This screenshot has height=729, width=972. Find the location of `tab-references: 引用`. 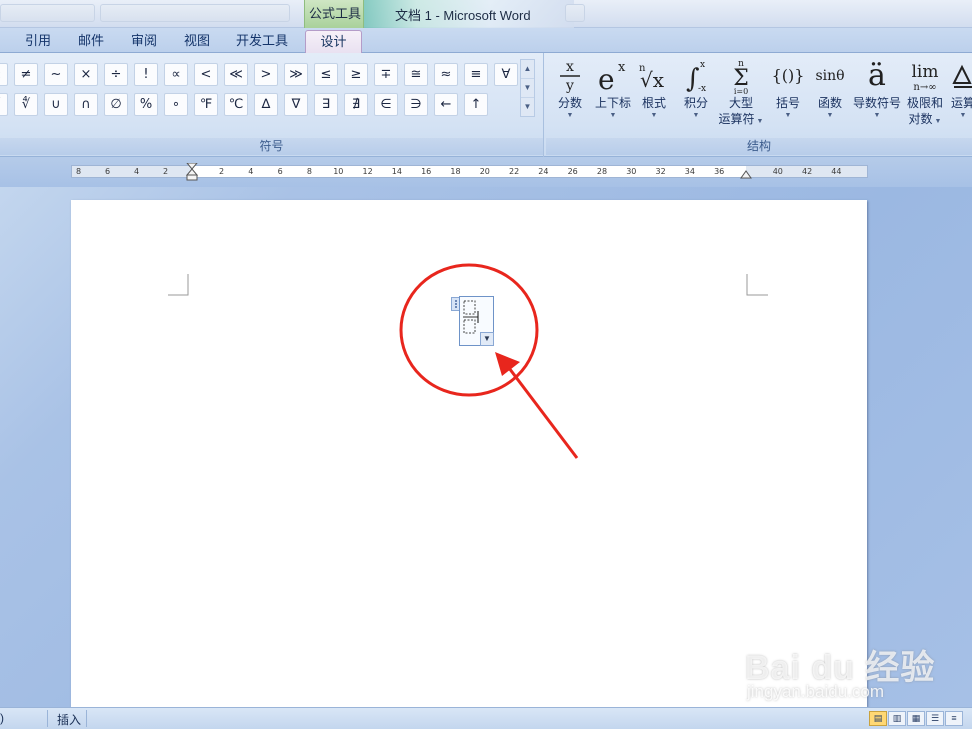

tab-references: 引用 is located at coordinates (38, 41).